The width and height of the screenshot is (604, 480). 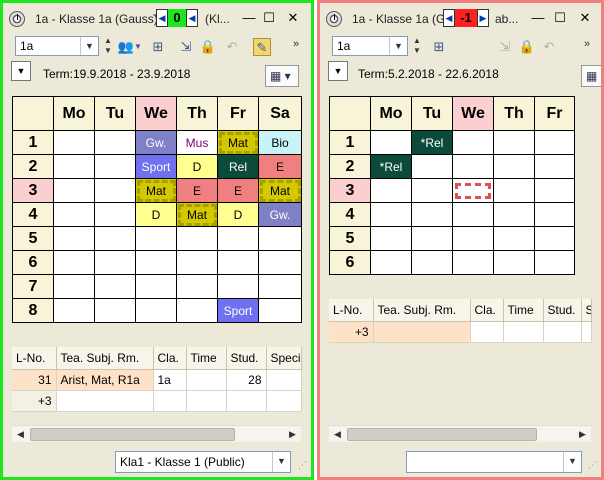 What do you see at coordinates (439, 47) in the screenshot?
I see `grid-move-icon: ⊞` at bounding box center [439, 47].